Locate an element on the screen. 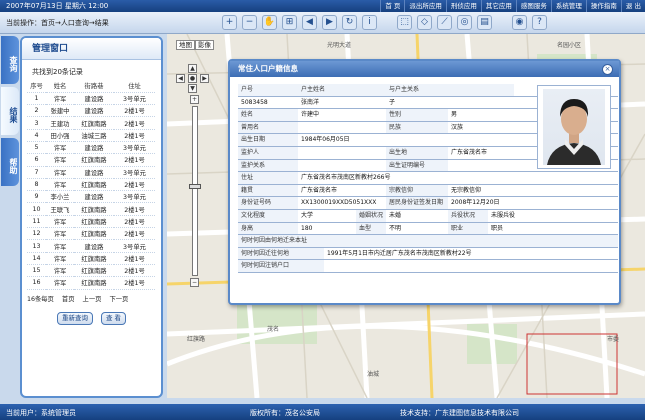  table-cell: 9 is located at coordinates (36, 197).